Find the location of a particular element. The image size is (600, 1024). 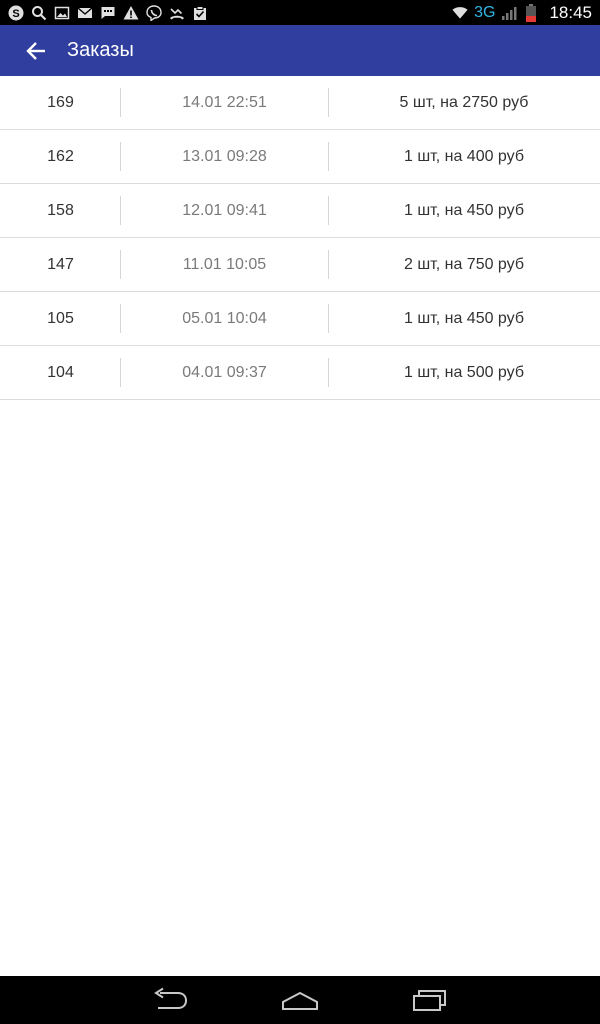

network-type: 3G is located at coordinates (485, 12).